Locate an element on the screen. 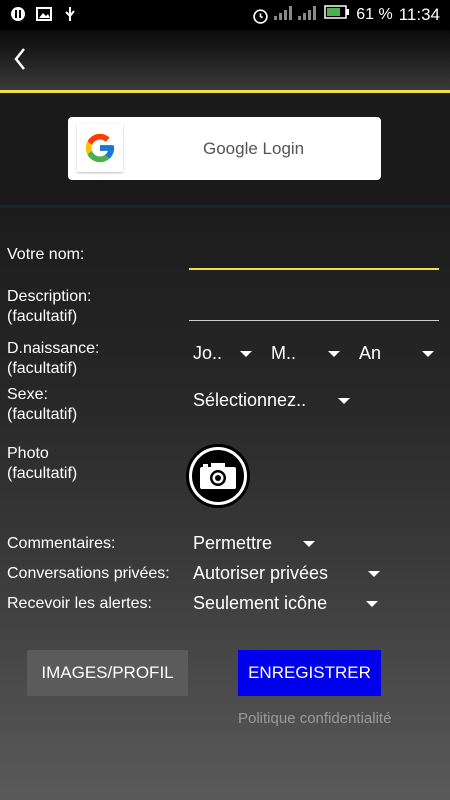 The image size is (450, 800). usb-icon is located at coordinates (70, 14).